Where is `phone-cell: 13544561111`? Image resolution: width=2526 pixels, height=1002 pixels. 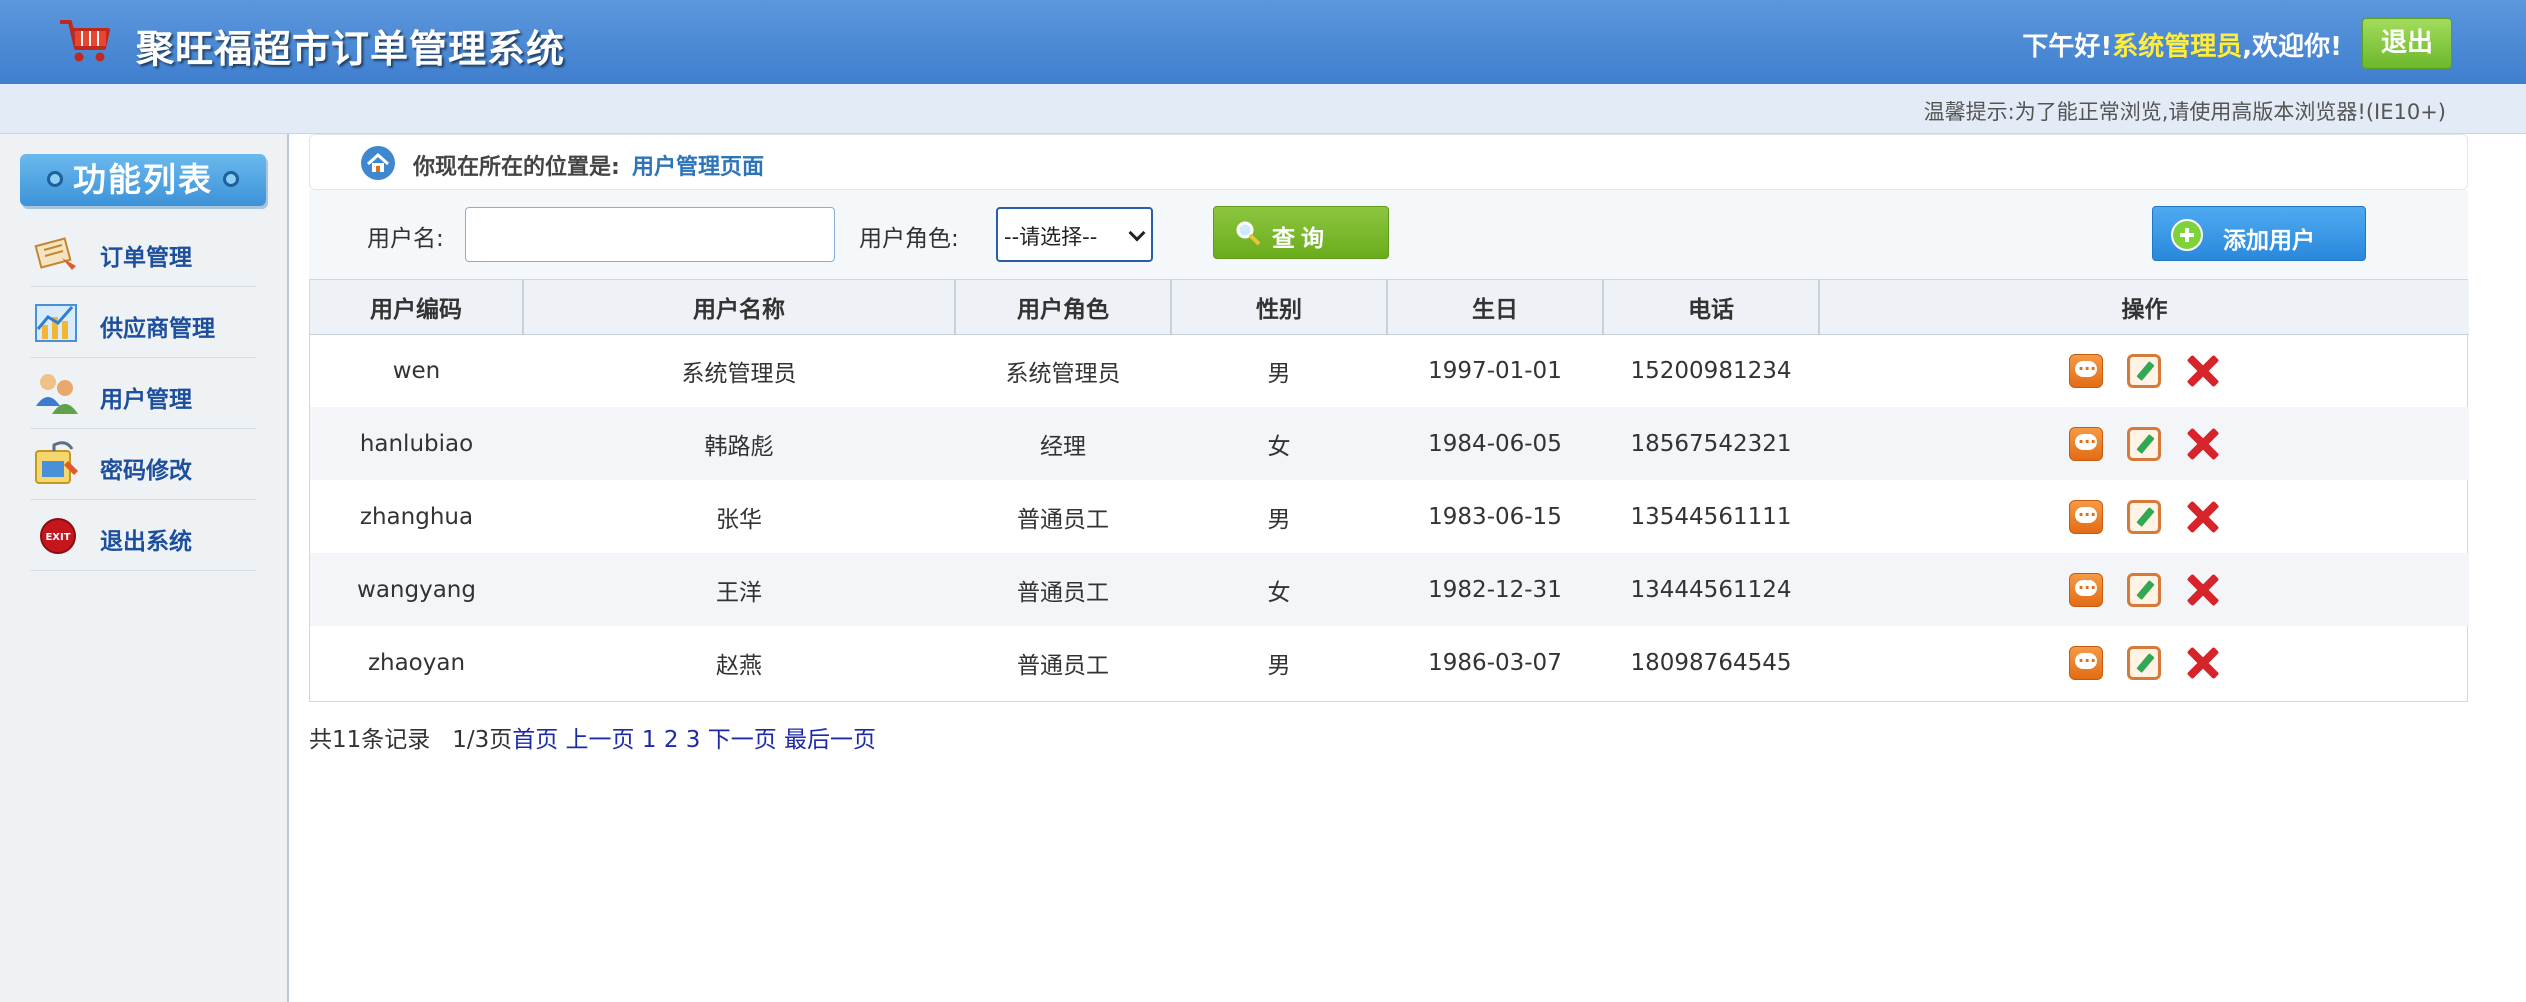 phone-cell: 13544561111 is located at coordinates (1711, 516).